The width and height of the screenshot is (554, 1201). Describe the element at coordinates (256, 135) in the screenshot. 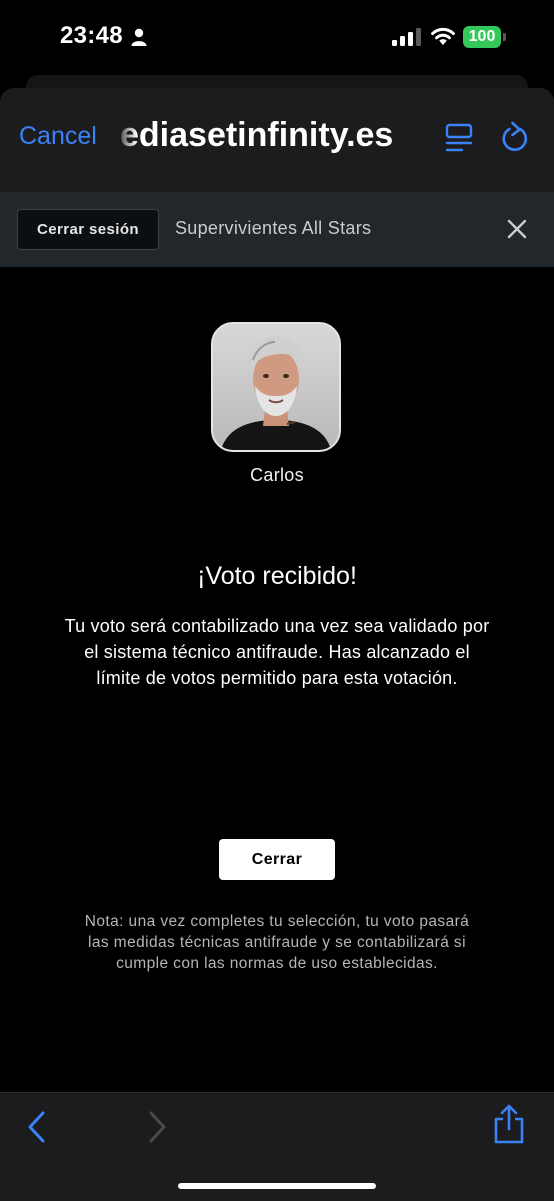

I see `url-title: ediasetinfinity.es` at that location.